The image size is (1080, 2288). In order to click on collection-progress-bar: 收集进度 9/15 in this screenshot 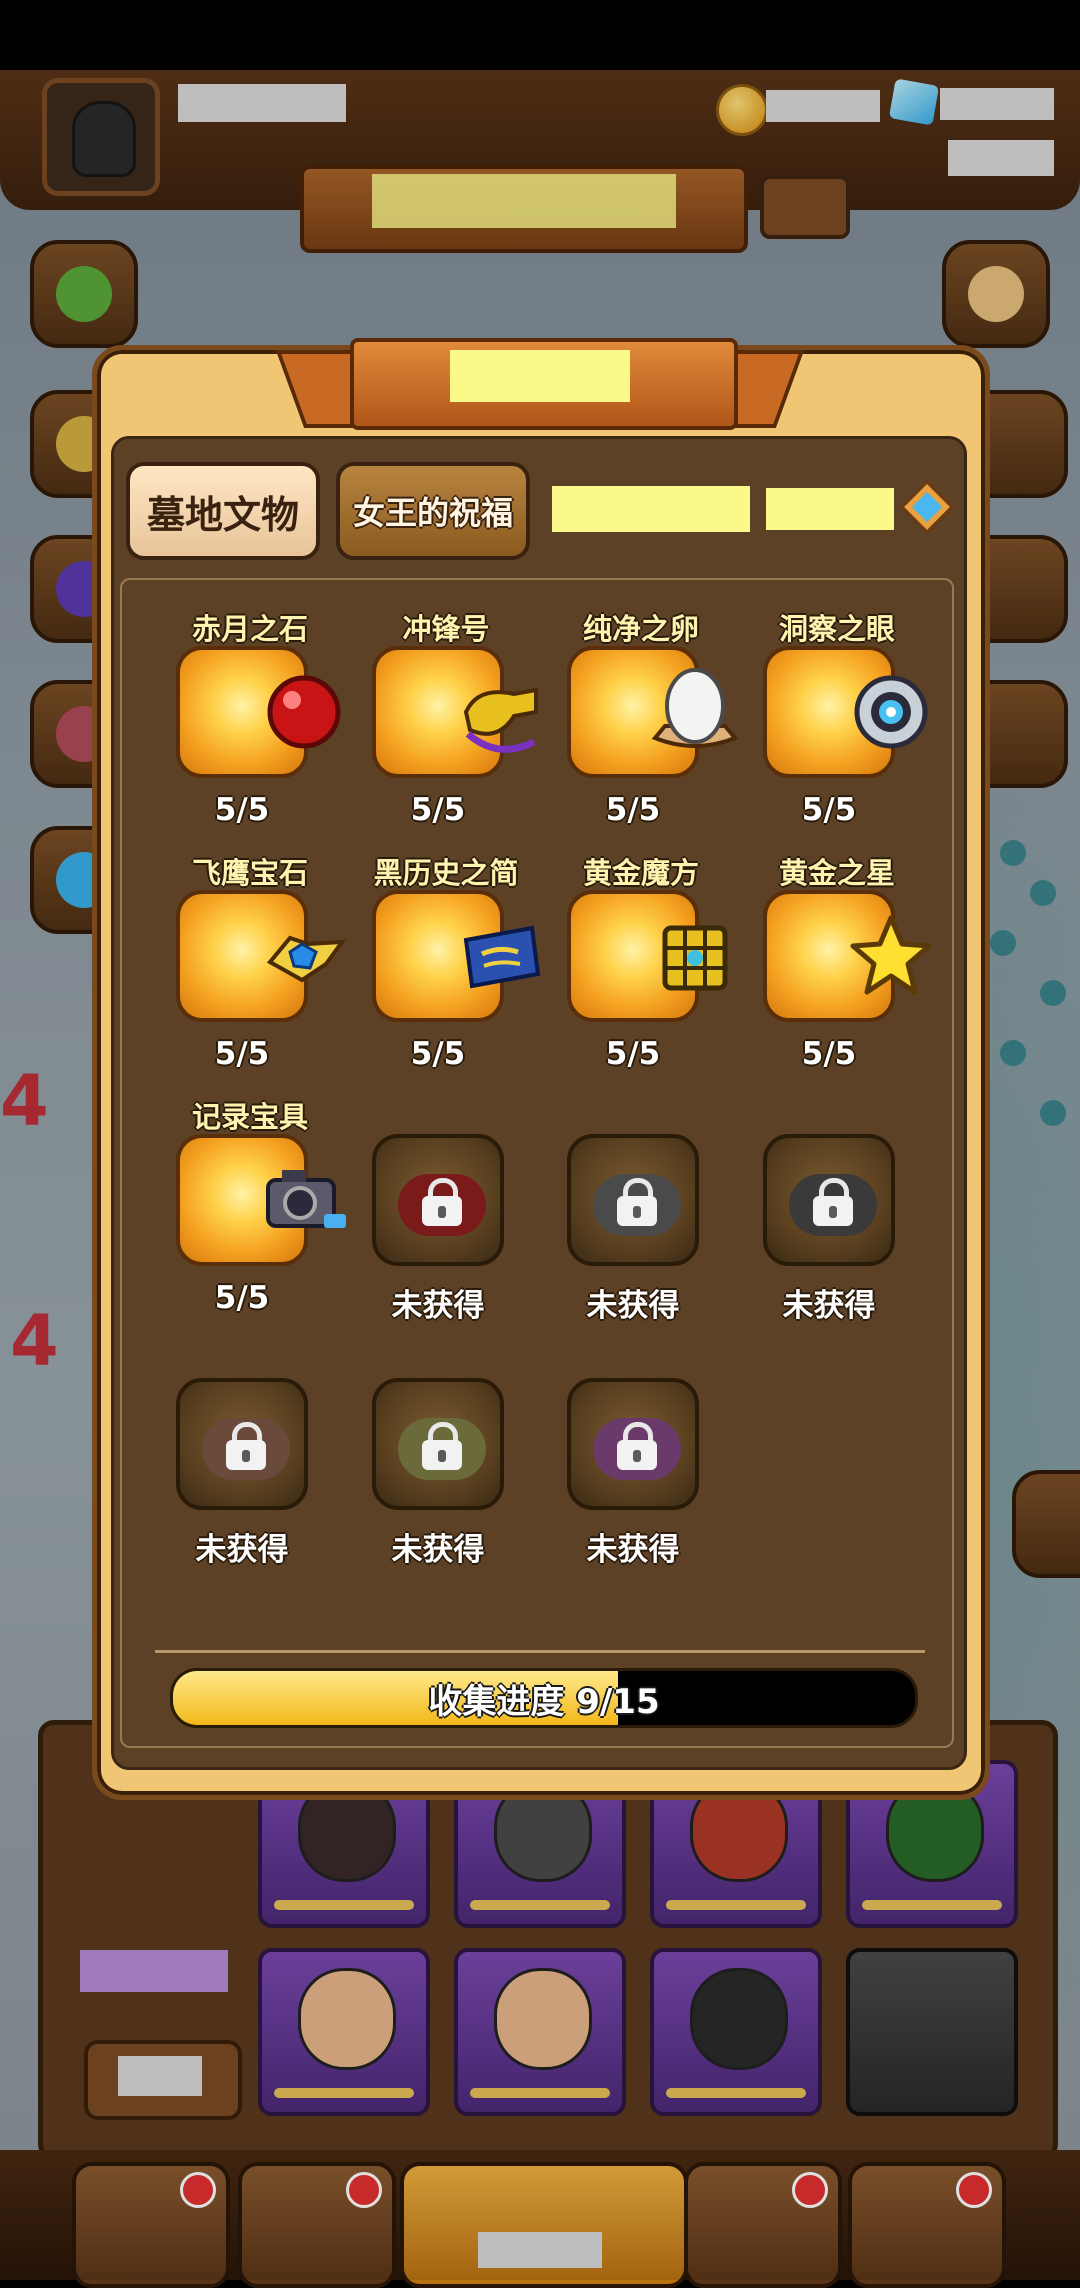, I will do `click(544, 1698)`.